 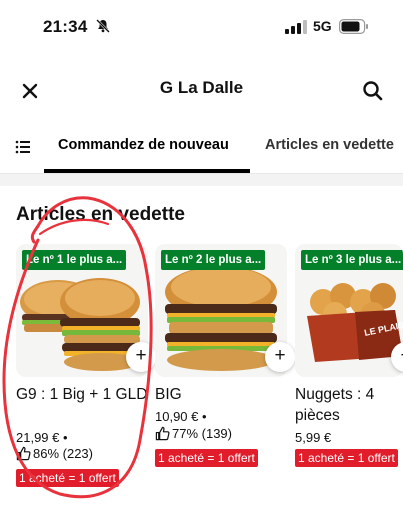 What do you see at coordinates (353, 26) in the screenshot?
I see `battery-icon` at bounding box center [353, 26].